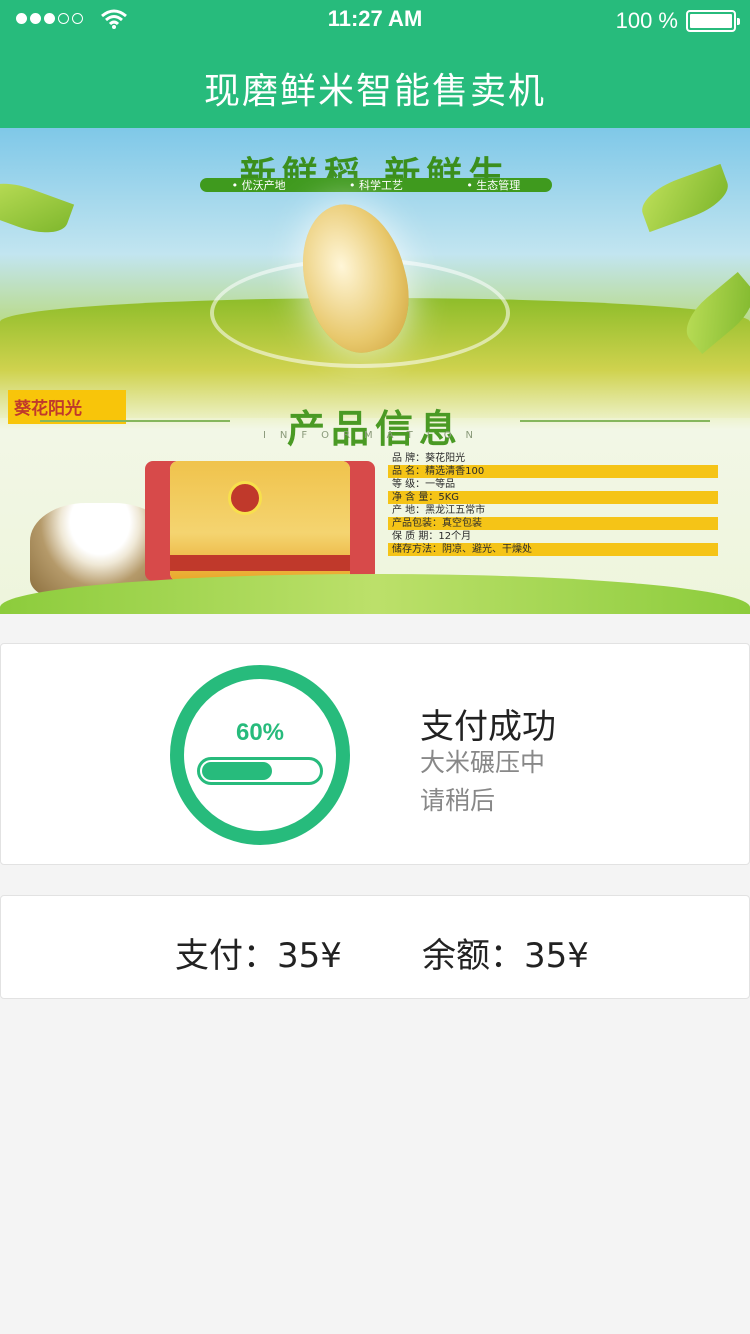  Describe the element at coordinates (260, 563) in the screenshot. I see `bag-band` at that location.